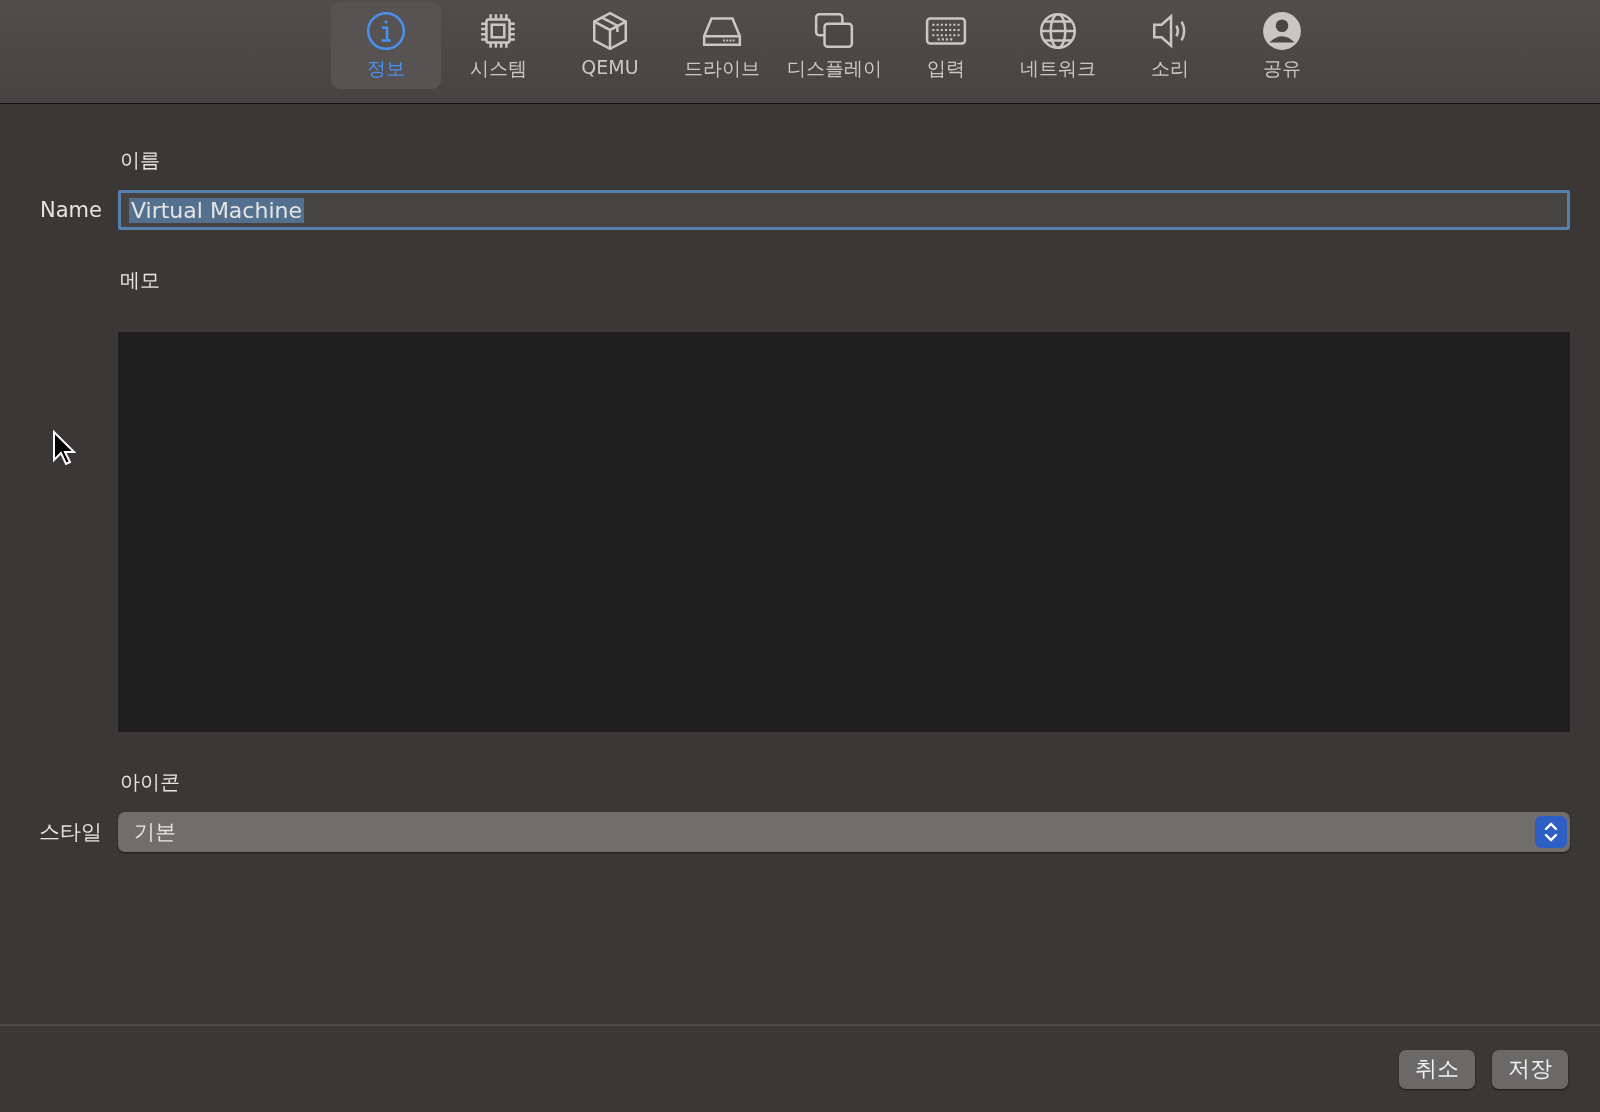  I want to click on toolbar-tab: 네트워크, so click(1058, 45).